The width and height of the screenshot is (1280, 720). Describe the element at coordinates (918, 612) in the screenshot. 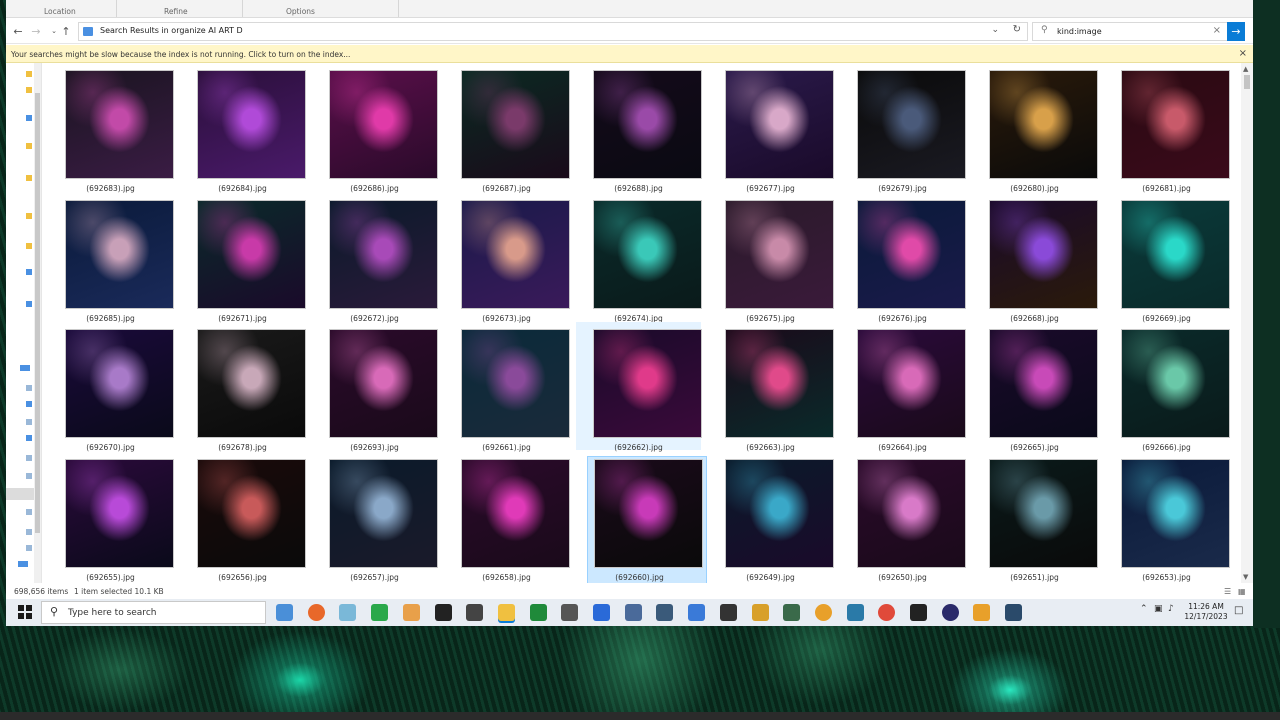

I see `qr-app-icon` at that location.